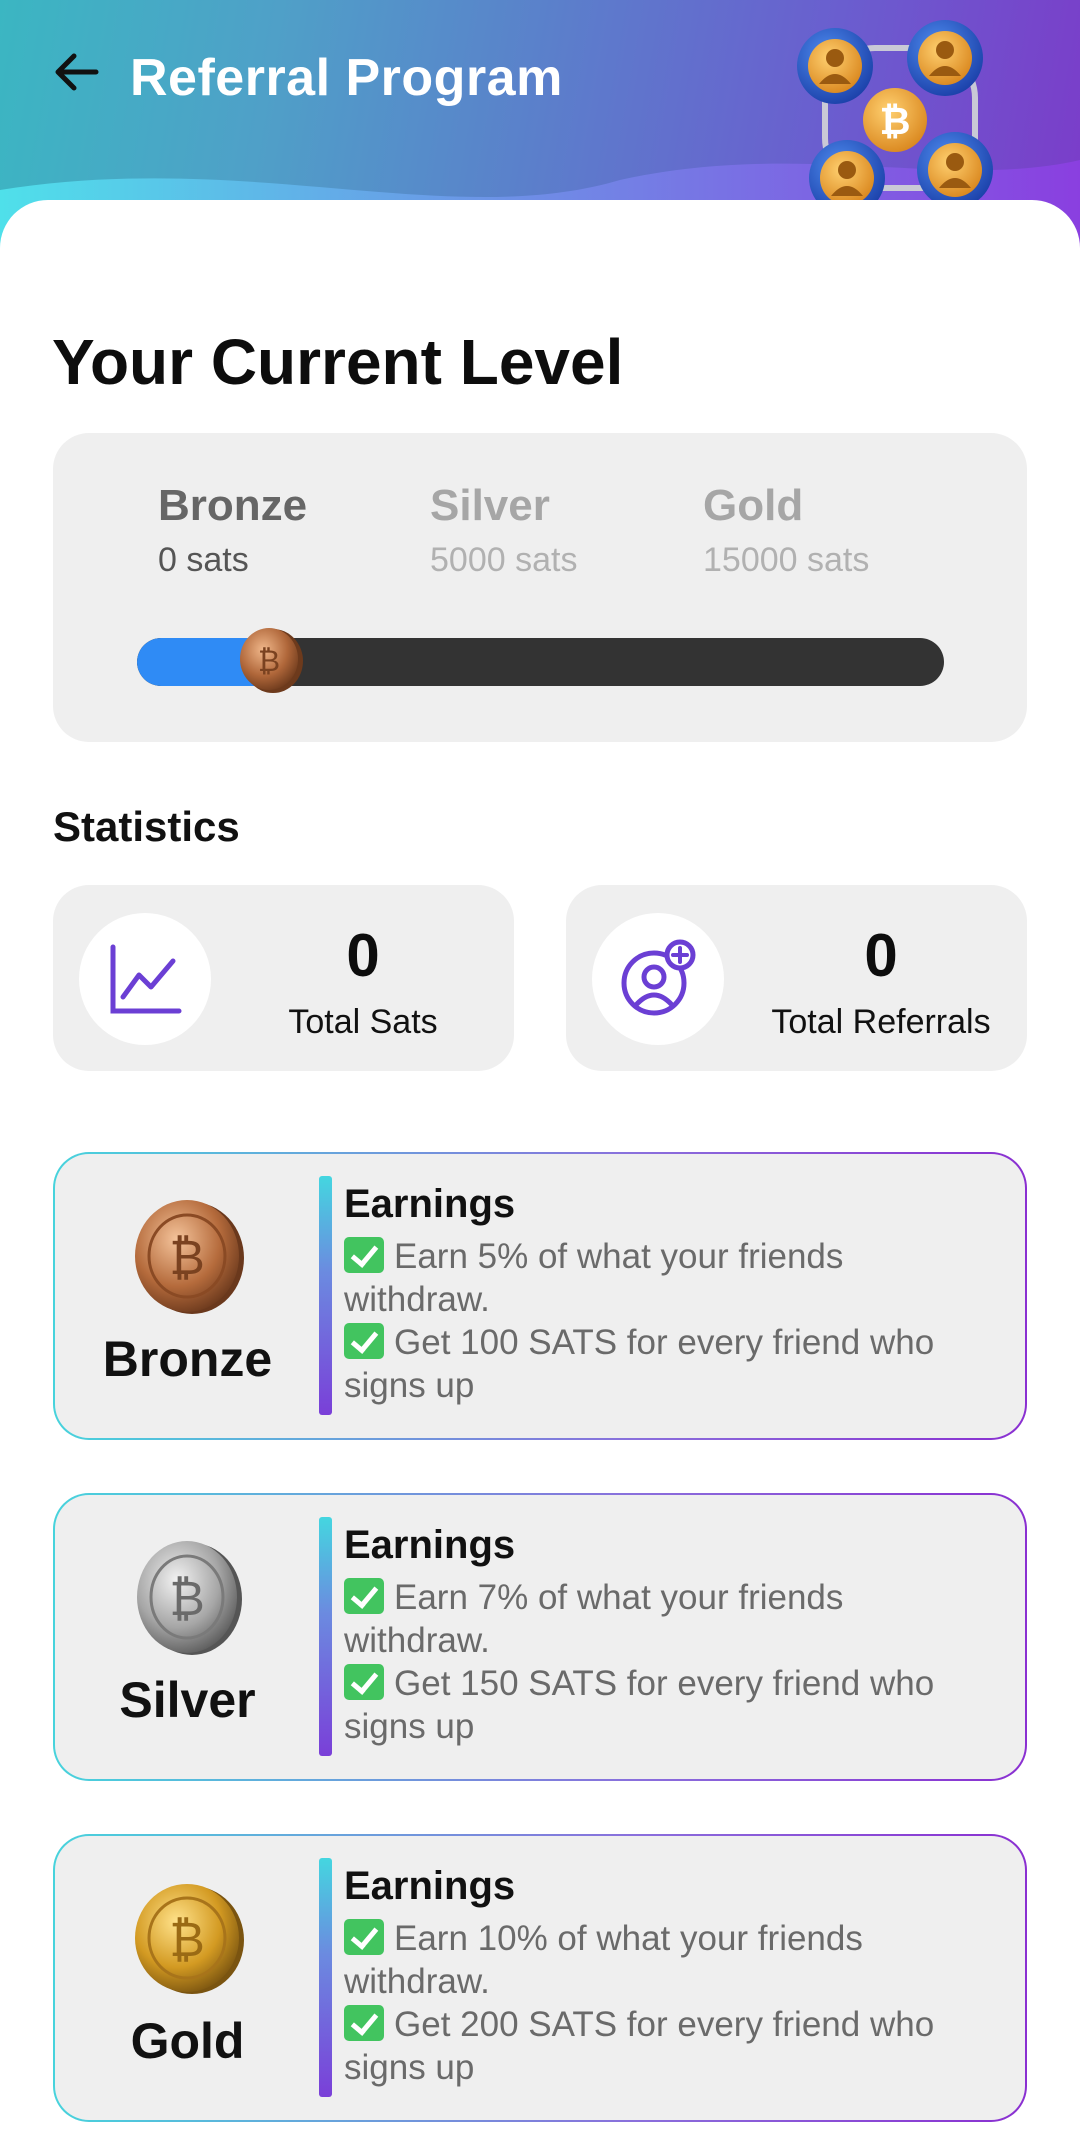 Image resolution: width=1080 pixels, height=2151 pixels. I want to click on arrow-left-icon, so click(77, 72).